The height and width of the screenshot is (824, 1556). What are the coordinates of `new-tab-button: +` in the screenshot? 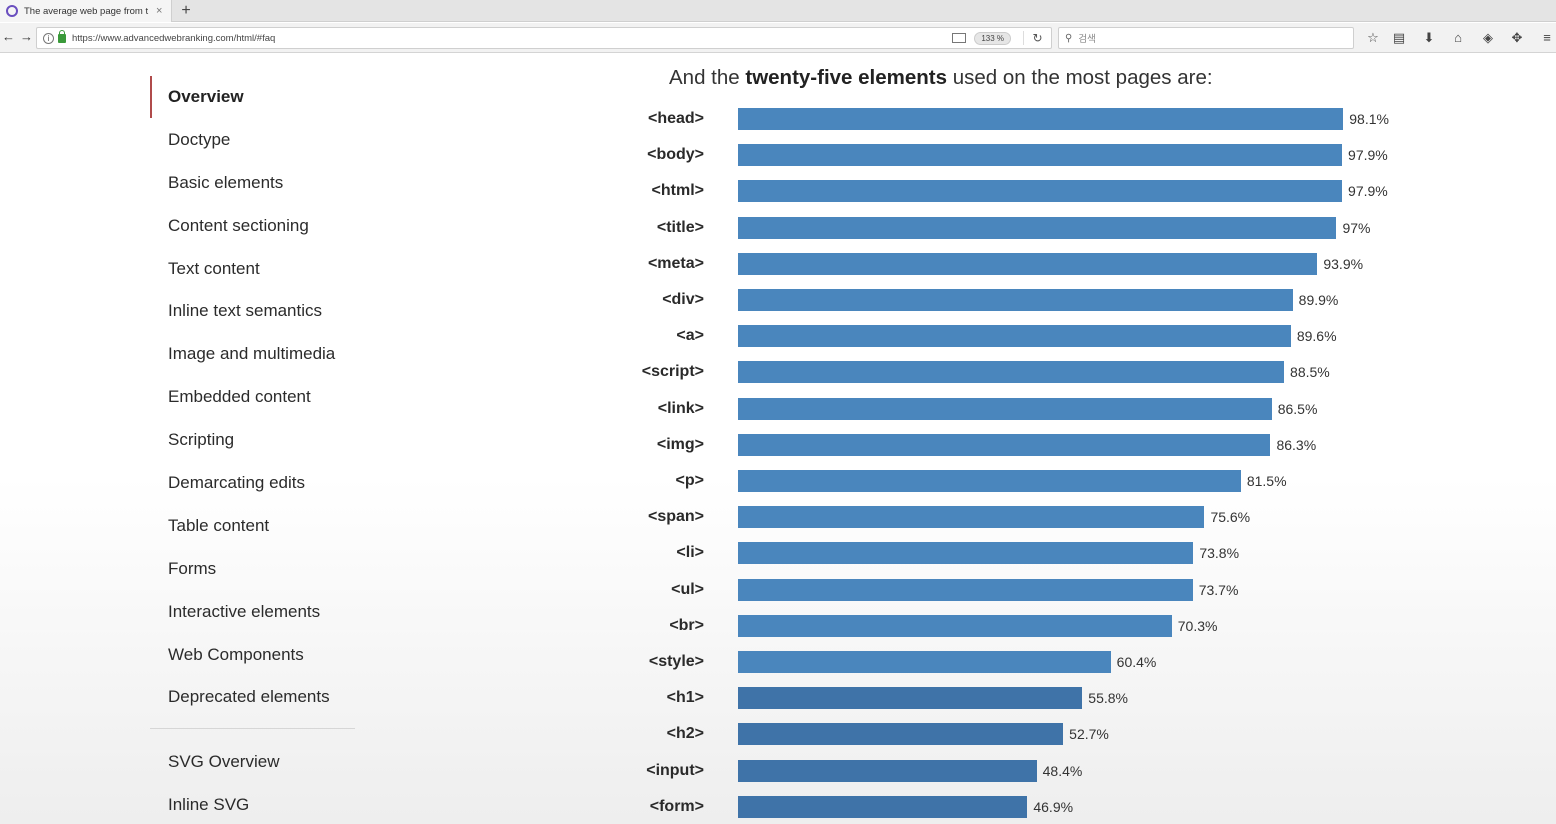 It's located at (186, 11).